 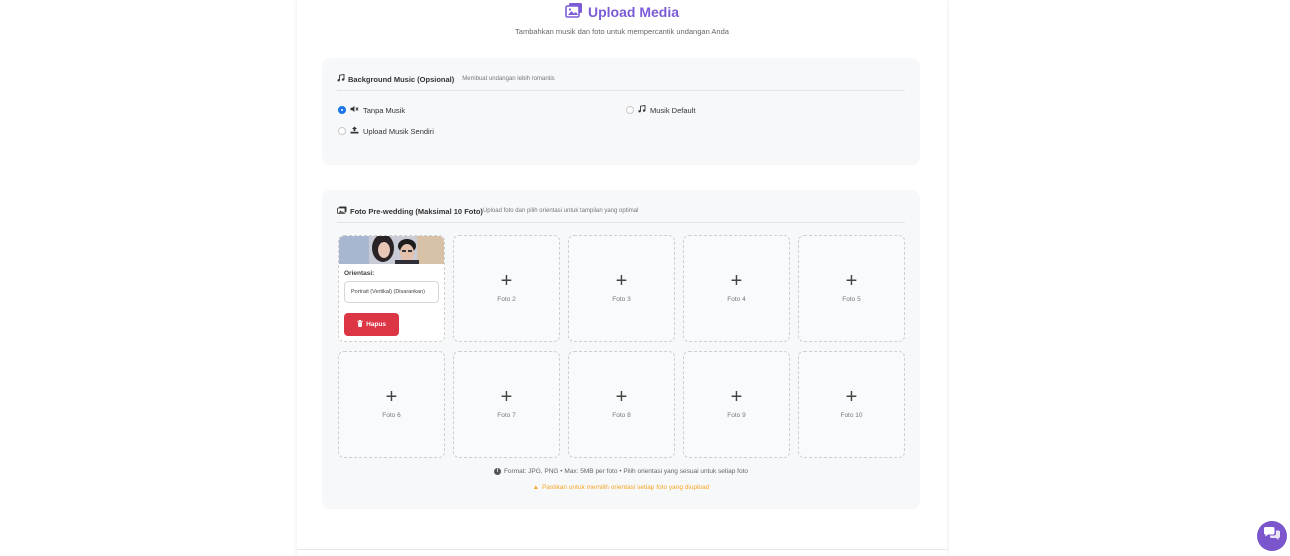 I want to click on photo-slot-7: + Foto 7, so click(x=506, y=404).